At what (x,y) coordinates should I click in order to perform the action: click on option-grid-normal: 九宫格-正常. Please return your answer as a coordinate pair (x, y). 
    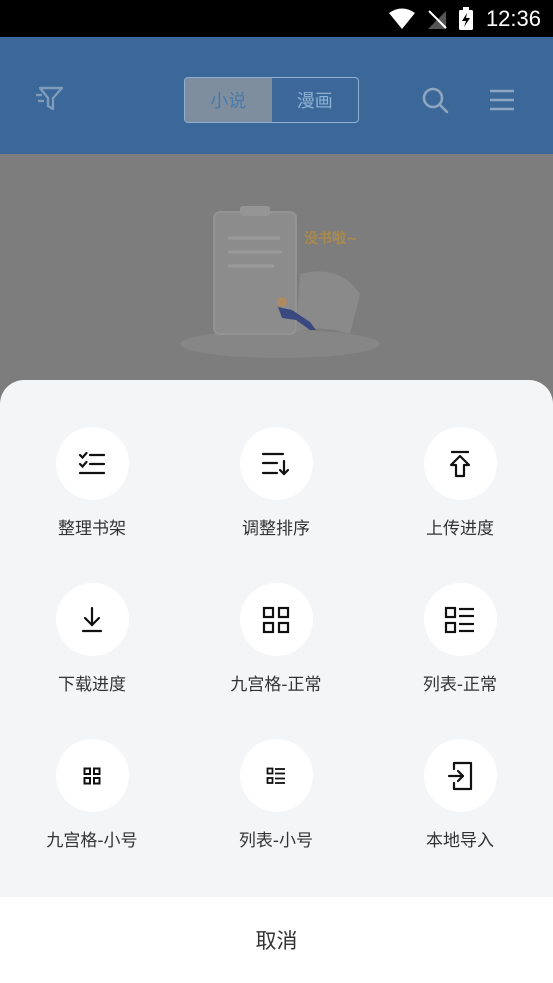
    Looking at the image, I should click on (276, 661).